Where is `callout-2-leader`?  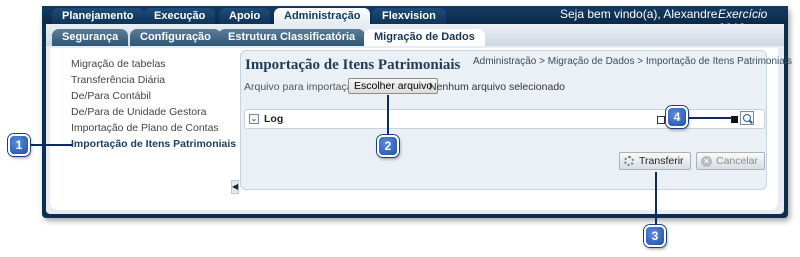
callout-2-leader is located at coordinates (388, 115).